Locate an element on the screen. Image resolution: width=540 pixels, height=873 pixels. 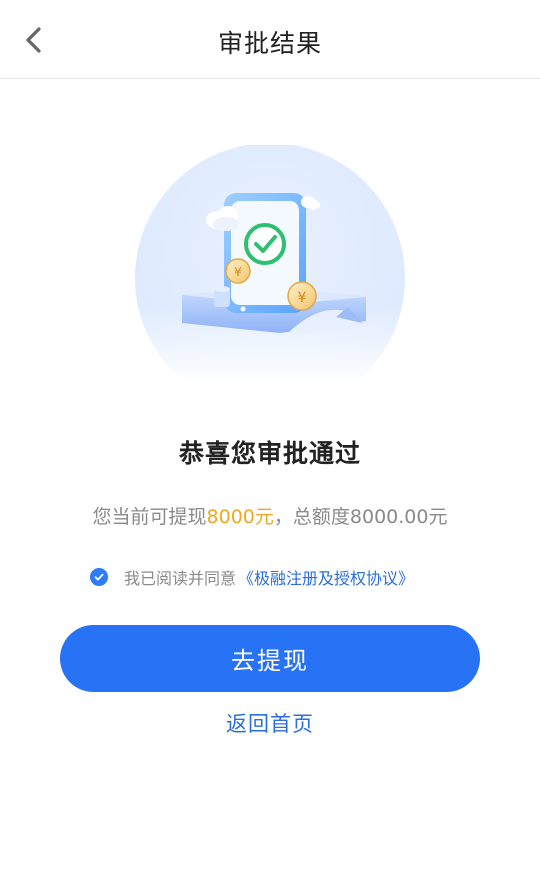
withdraw-button-label: 去提现 is located at coordinates (270, 661).